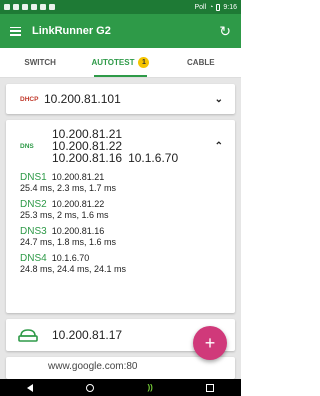 This screenshot has height=396, width=320. What do you see at coordinates (78, 204) in the screenshot?
I see `dns-server-ip: 10.200.81.22` at bounding box center [78, 204].